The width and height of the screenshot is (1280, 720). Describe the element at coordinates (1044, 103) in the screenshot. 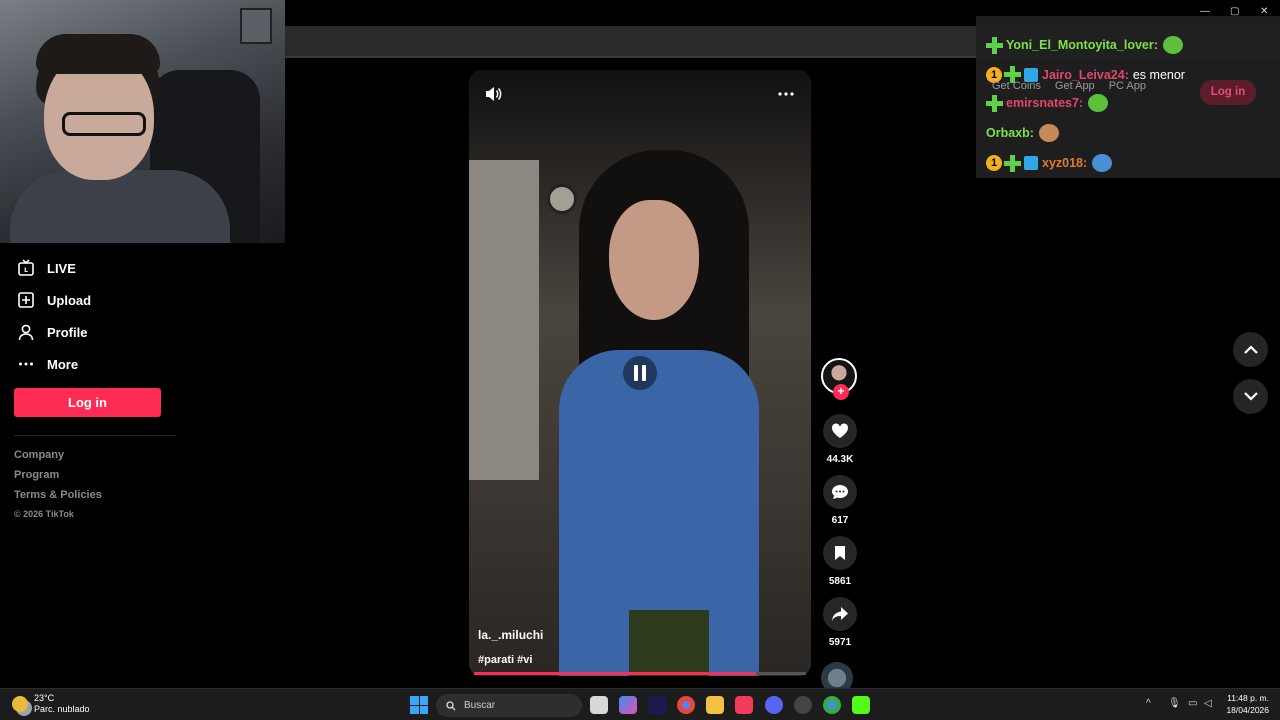

I see `chat-username: emirsnates7:` at that location.